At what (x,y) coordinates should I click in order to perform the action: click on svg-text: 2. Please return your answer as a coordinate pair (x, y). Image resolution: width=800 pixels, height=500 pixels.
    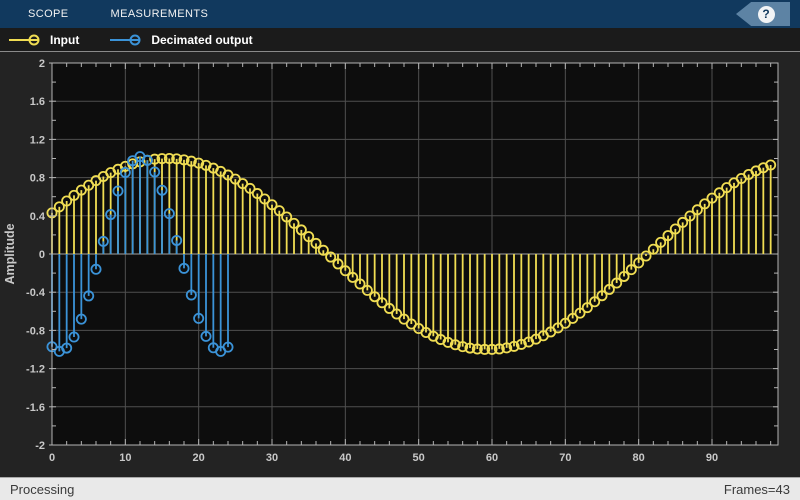
    Looking at the image, I should click on (42, 64).